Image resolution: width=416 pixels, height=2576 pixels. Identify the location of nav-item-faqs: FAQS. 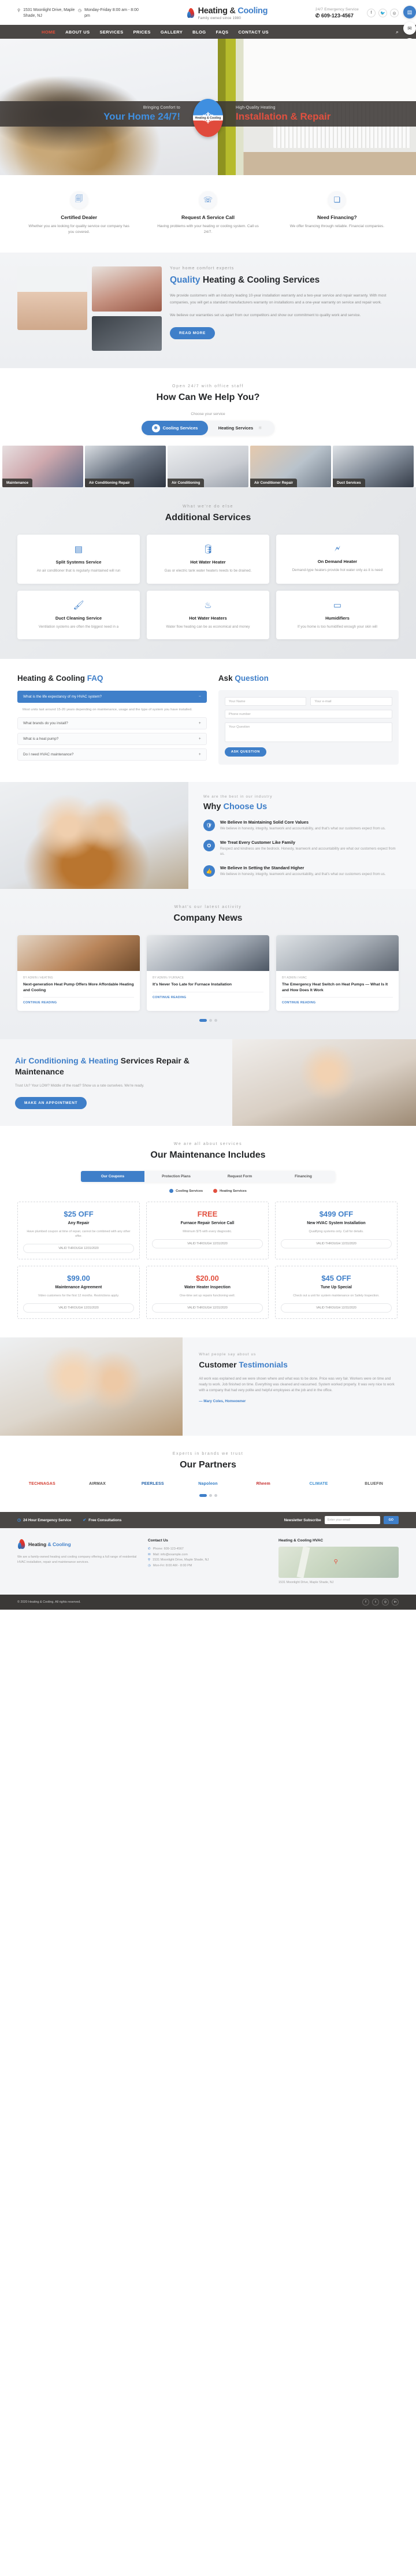
(222, 32).